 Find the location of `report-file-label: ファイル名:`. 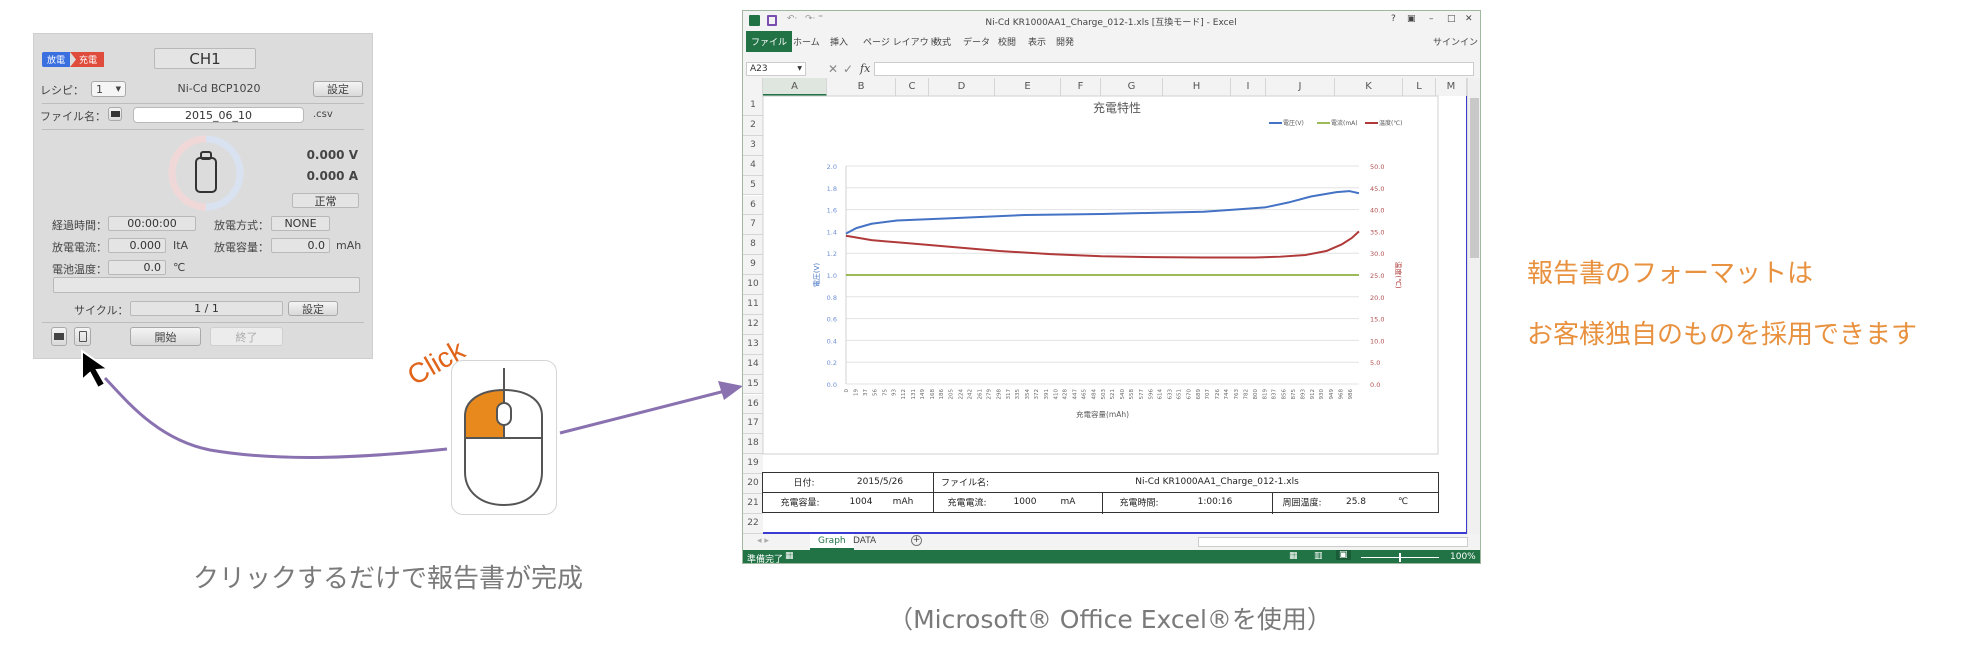

report-file-label: ファイル名: is located at coordinates (965, 483).